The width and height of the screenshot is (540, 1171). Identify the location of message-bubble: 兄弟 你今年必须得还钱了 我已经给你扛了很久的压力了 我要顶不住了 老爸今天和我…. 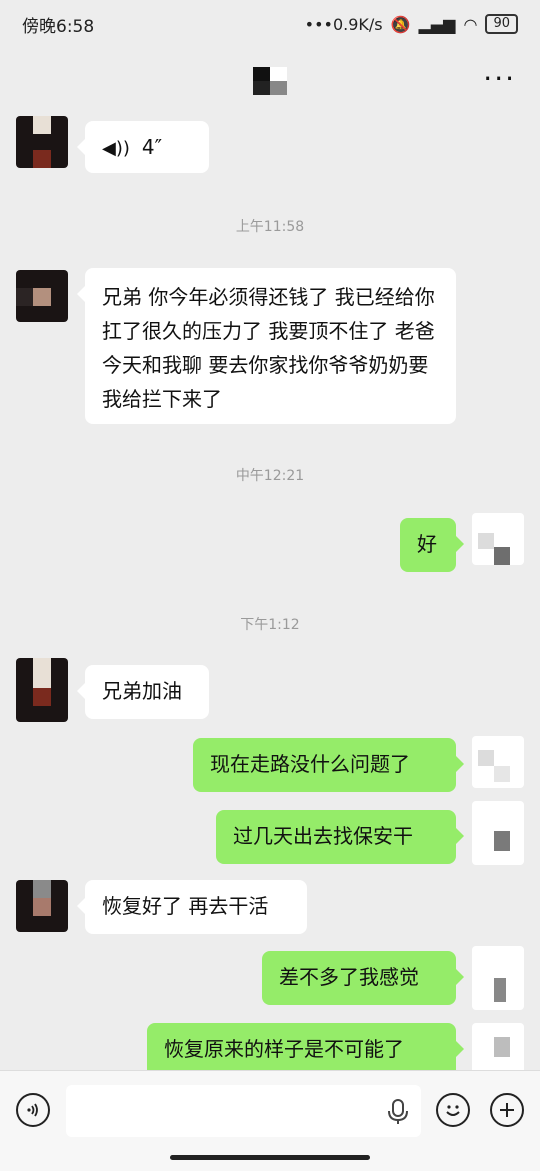
(266, 346).